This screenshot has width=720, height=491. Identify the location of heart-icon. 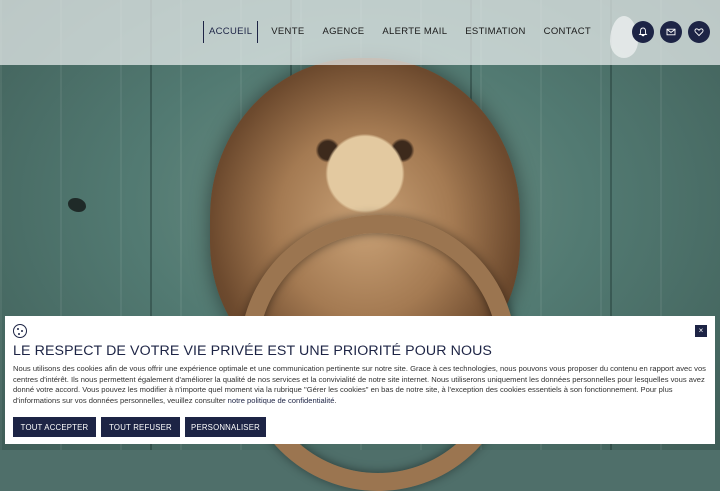
(699, 32).